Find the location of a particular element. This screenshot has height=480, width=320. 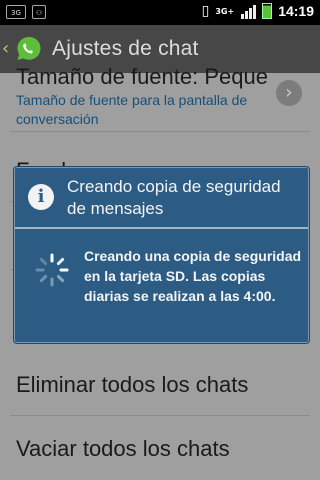

status-left: 3G ⚇ is located at coordinates (26, 12).